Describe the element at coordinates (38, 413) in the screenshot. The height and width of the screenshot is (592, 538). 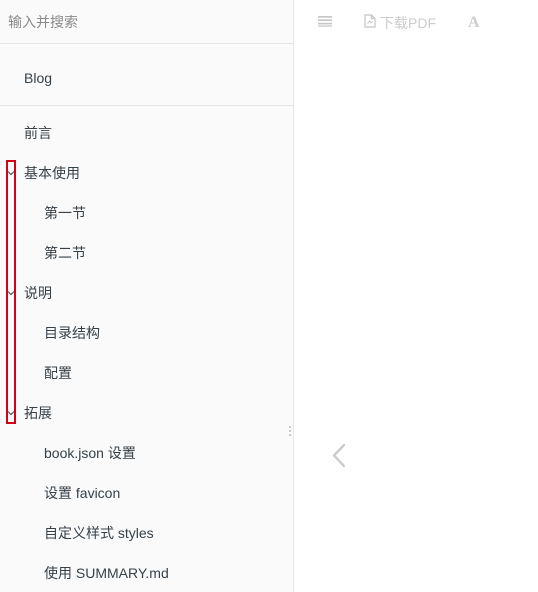
I see `sidebar-item-label: 拓展` at that location.